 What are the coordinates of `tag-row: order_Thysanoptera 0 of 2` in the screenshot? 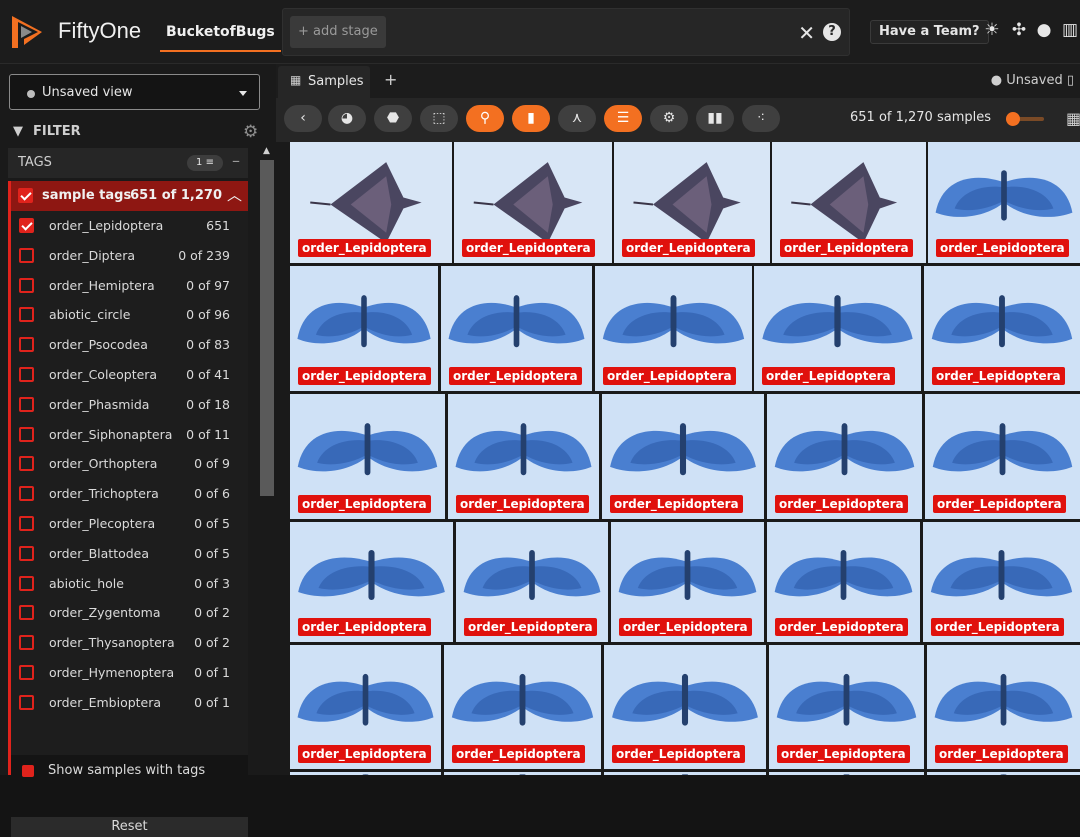 It's located at (129, 643).